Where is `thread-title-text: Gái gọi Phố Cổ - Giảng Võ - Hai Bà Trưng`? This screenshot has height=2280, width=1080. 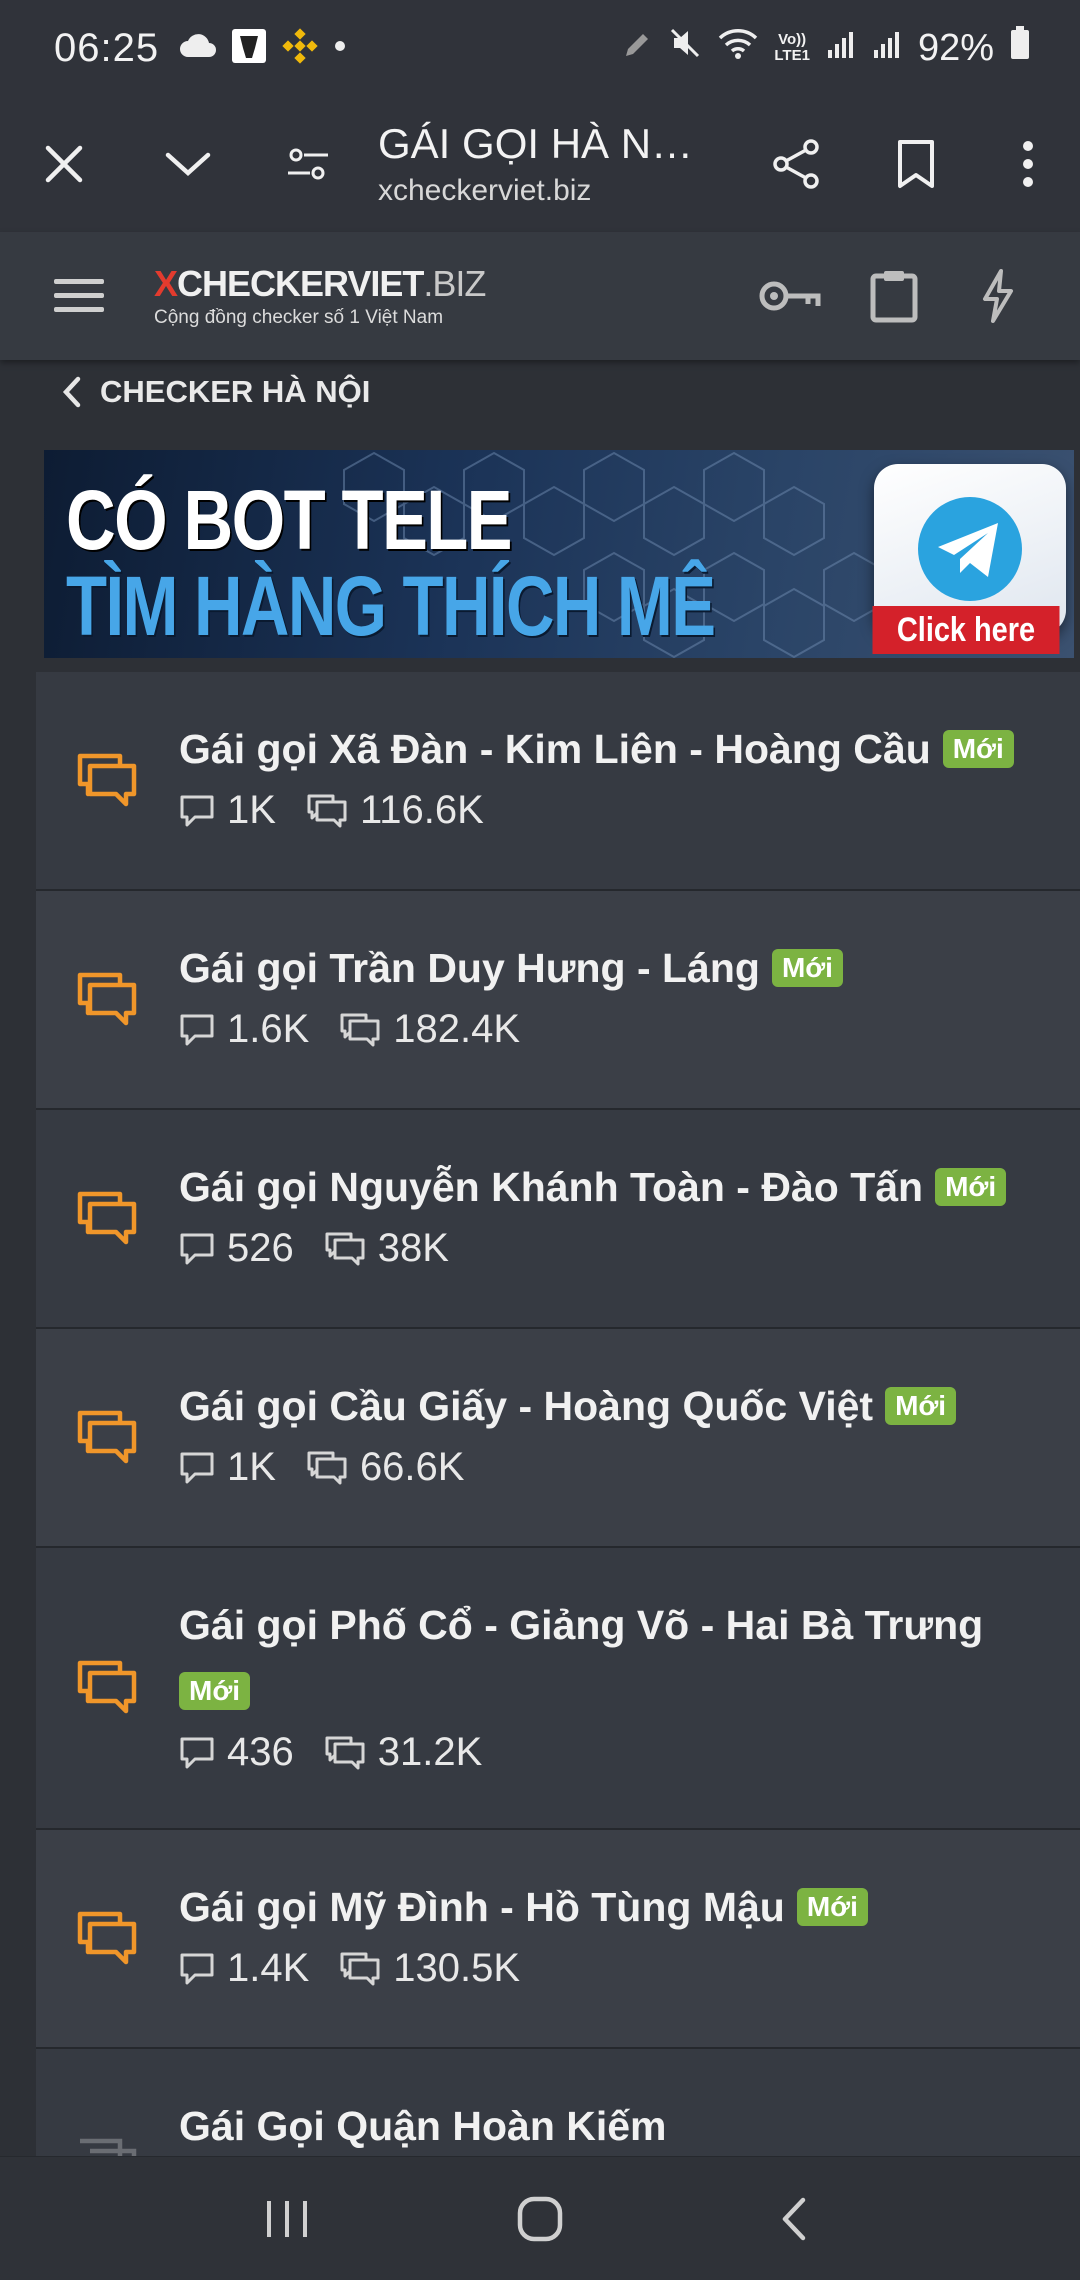
thread-title-text: Gái gọi Phố Cổ - Giảng Võ - Hai Bà Trưng is located at coordinates (581, 1625).